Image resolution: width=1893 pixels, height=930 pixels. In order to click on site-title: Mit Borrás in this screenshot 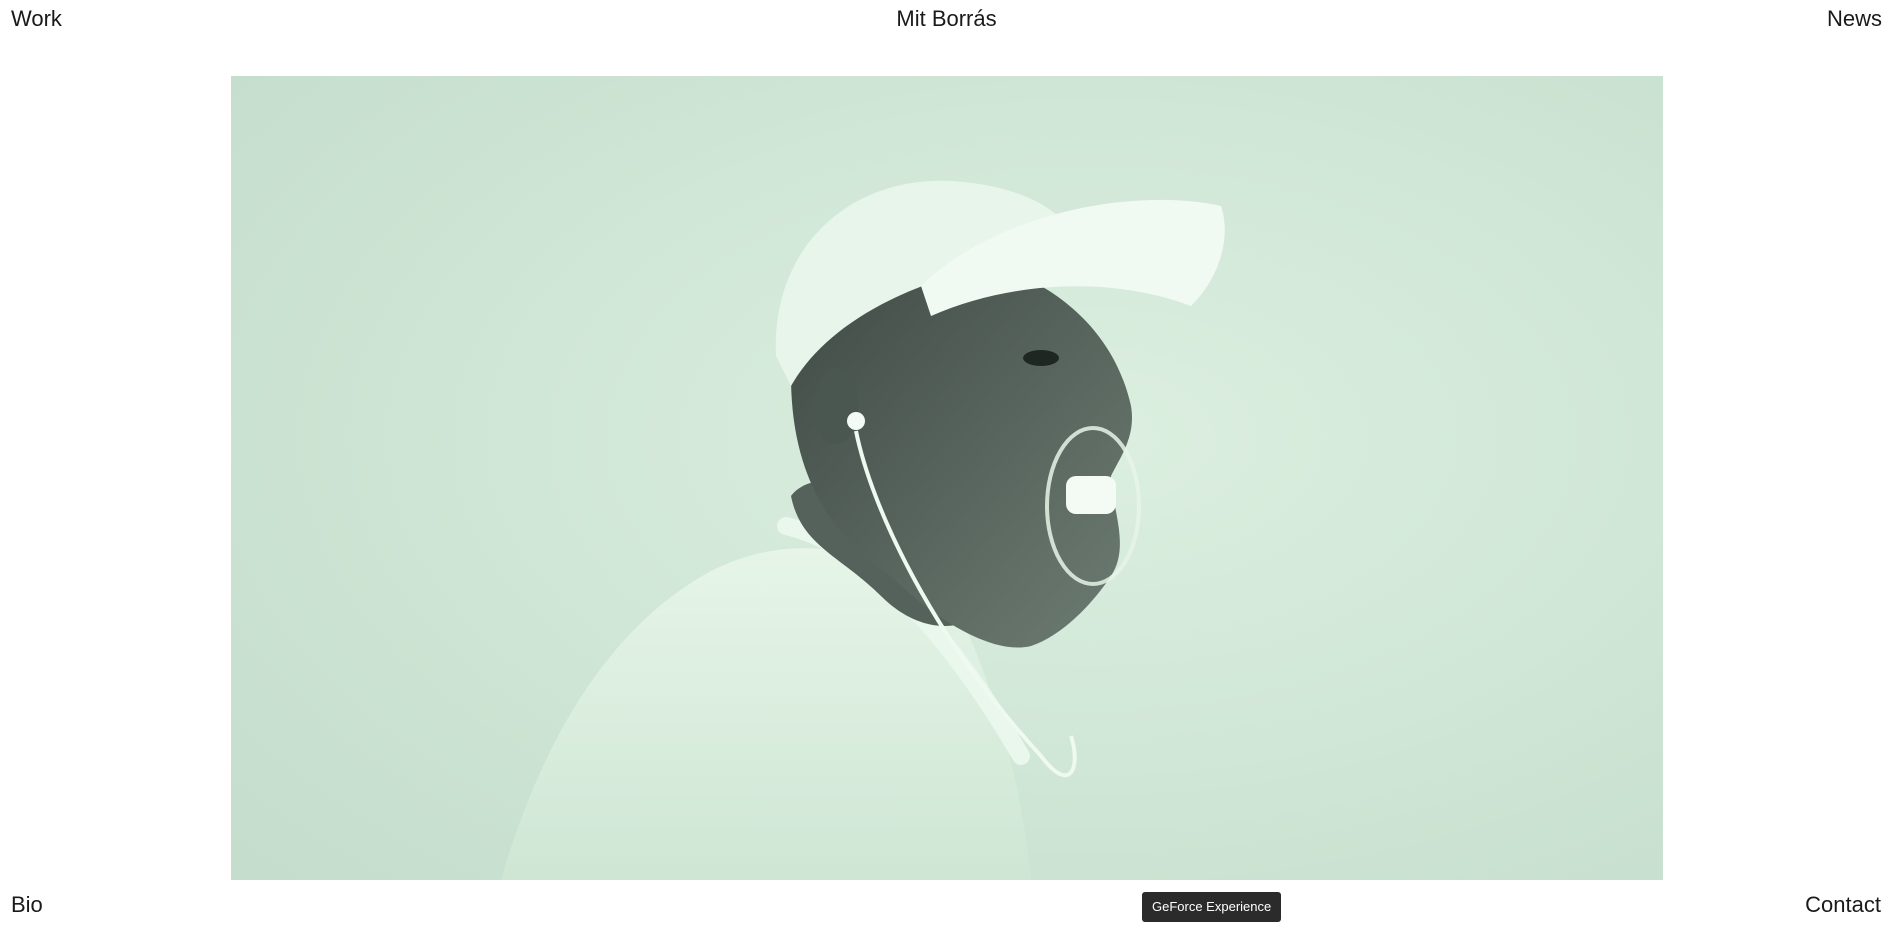, I will do `click(946, 19)`.